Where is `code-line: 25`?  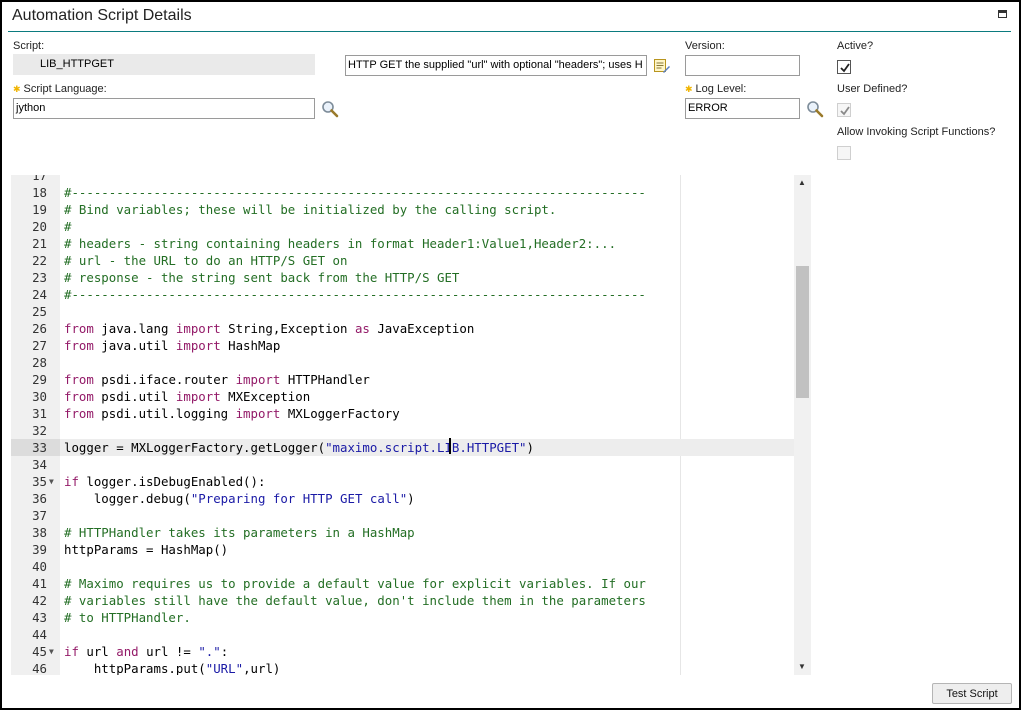
code-line: 25 is located at coordinates (402, 311).